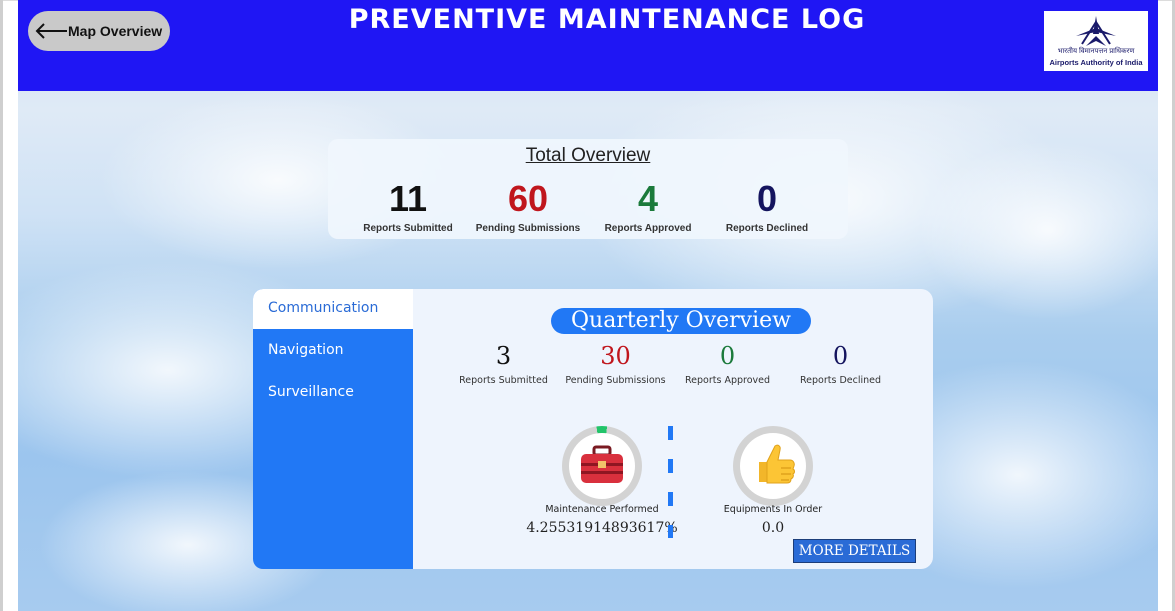 This screenshot has width=1175, height=611. Describe the element at coordinates (648, 228) in the screenshot. I see `total-approved-label: Reports Approved` at that location.